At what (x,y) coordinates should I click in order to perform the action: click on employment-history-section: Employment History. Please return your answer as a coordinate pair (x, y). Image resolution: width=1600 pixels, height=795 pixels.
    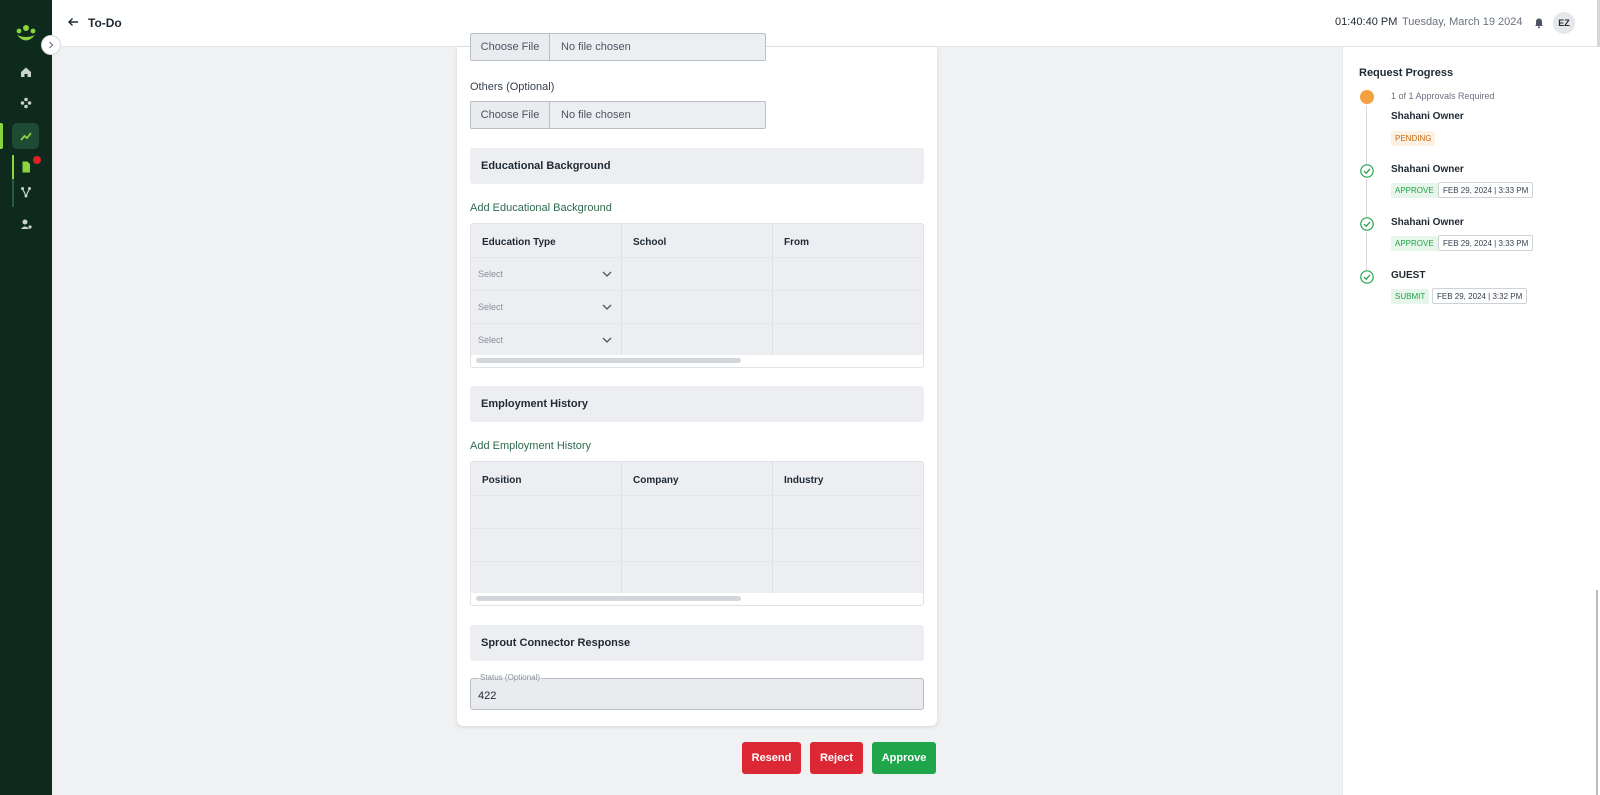
    Looking at the image, I should click on (697, 404).